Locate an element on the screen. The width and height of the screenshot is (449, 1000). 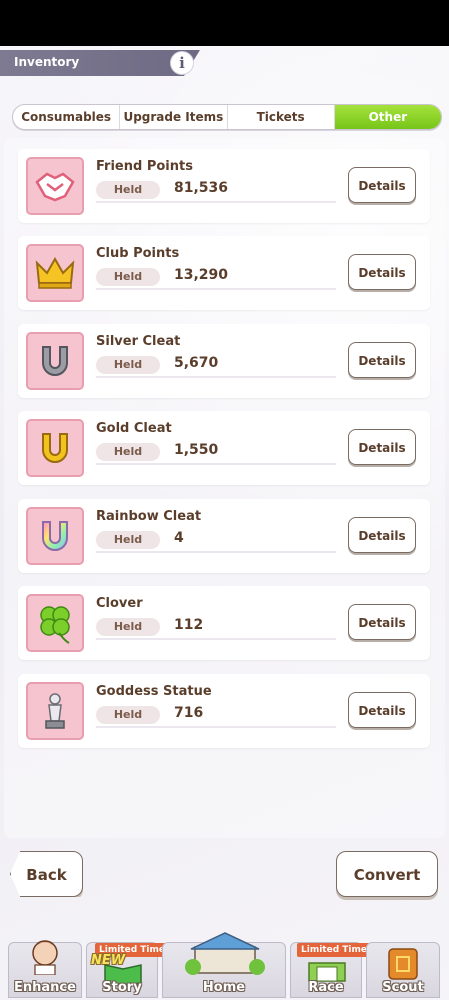
list-item-goddess-statue: Goddess Statue Held 716 Details is located at coordinates (224, 711).